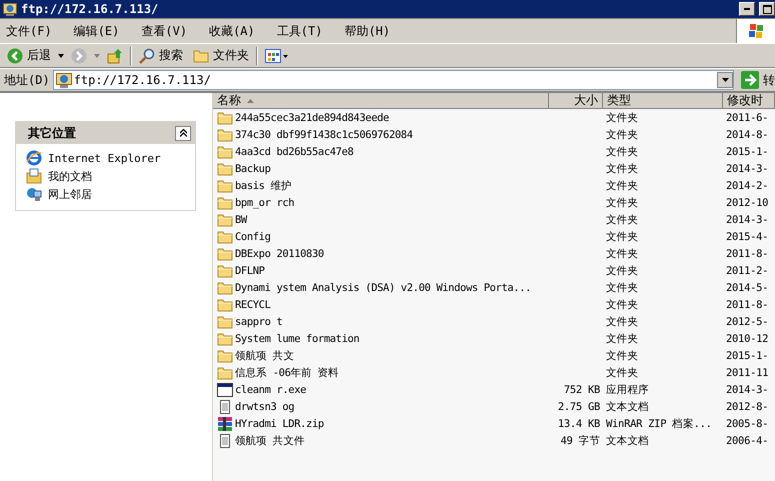  Describe the element at coordinates (105, 194) in the screenshot. I see `place-link: 网上邻居` at that location.